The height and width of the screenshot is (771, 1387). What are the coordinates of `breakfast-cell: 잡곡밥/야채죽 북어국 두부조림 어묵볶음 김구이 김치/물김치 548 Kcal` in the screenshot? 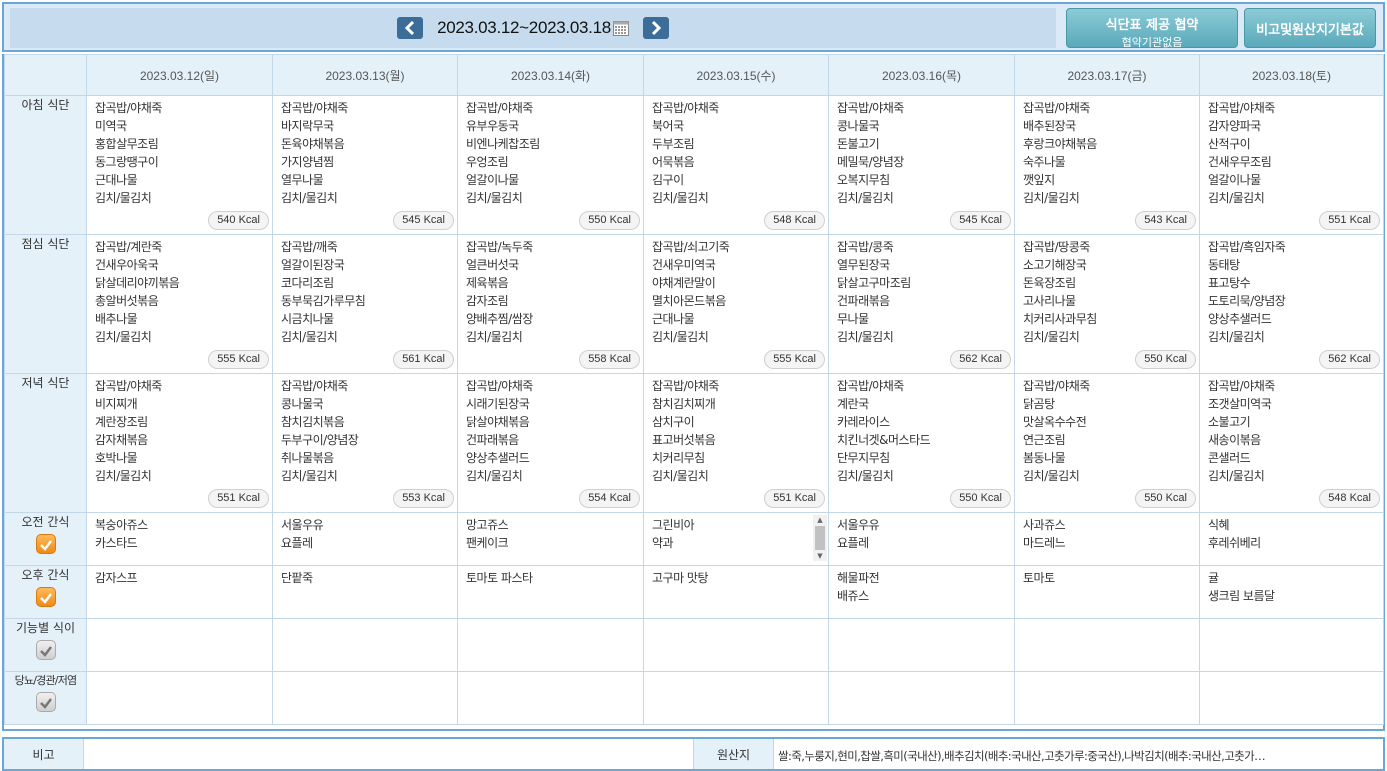 It's located at (736, 165).